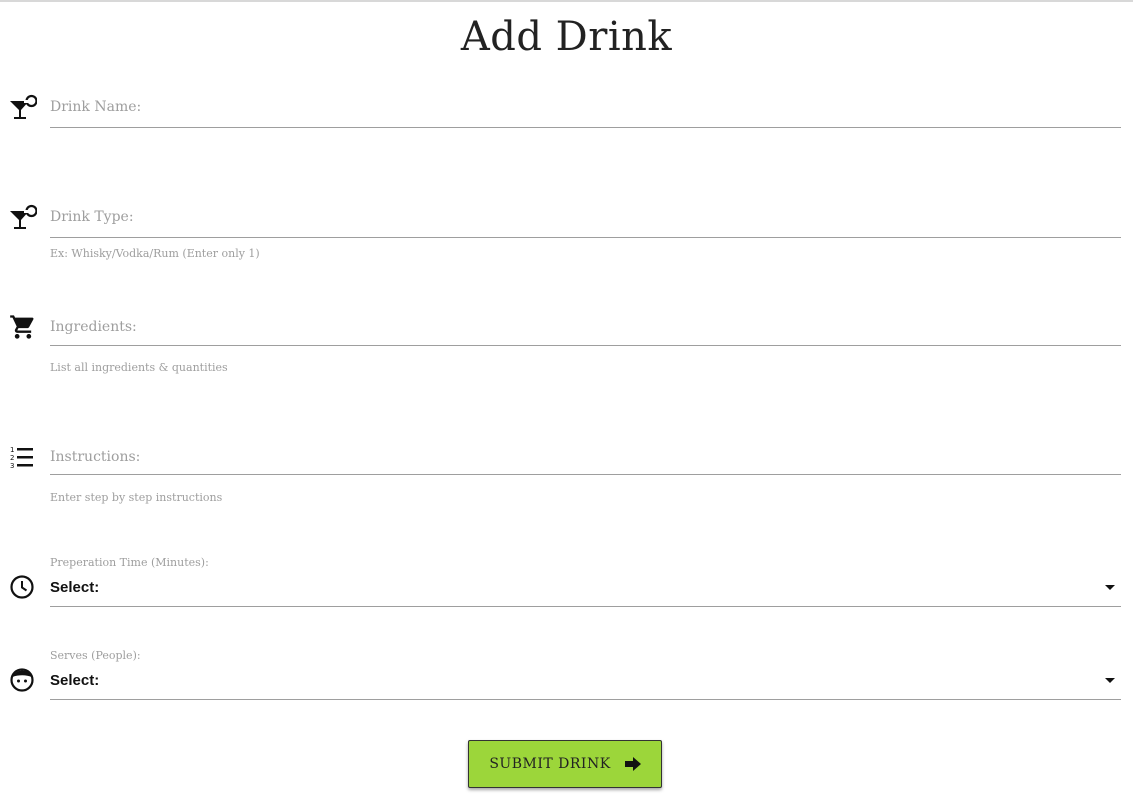 This screenshot has height=800, width=1133. Describe the element at coordinates (155, 253) in the screenshot. I see `drink-type-helper: Ex: Whisky/Vodka/Rum (Enter only 1)` at that location.